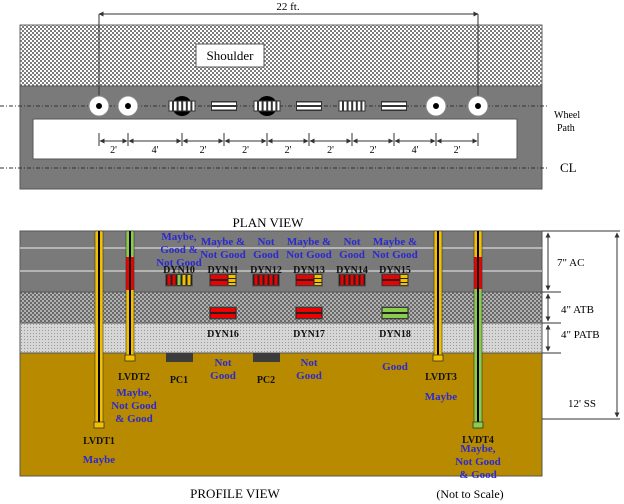  What do you see at coordinates (133, 393) in the screenshot?
I see `lvdt-rating: Maybe,` at bounding box center [133, 393].